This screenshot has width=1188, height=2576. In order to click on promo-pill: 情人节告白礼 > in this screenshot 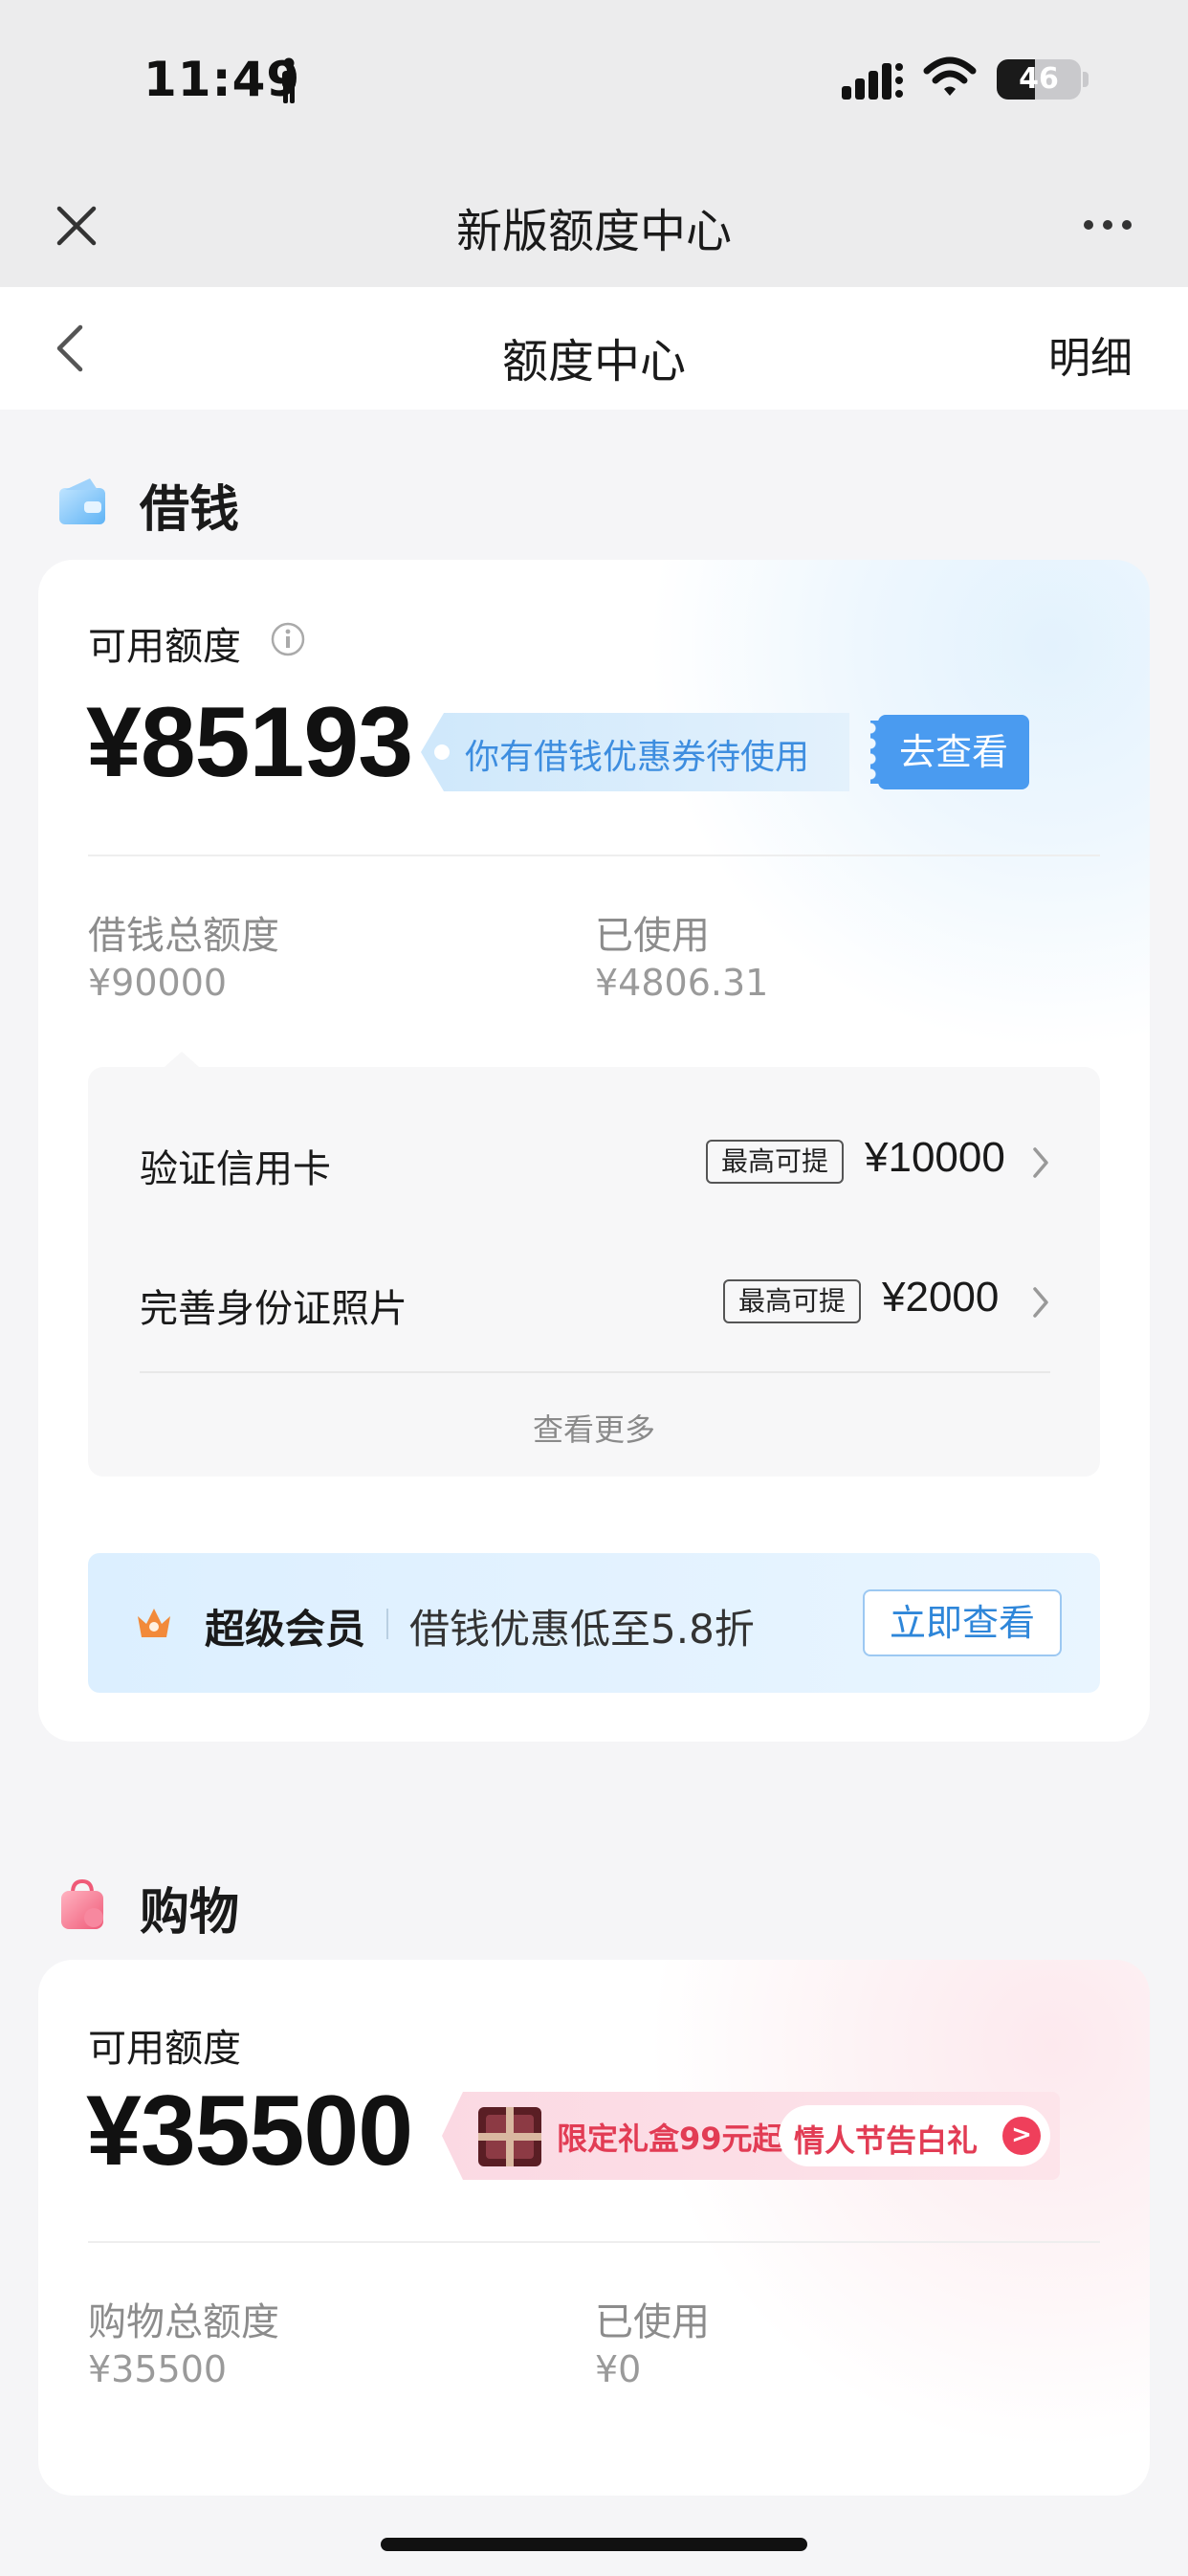, I will do `click(914, 2135)`.